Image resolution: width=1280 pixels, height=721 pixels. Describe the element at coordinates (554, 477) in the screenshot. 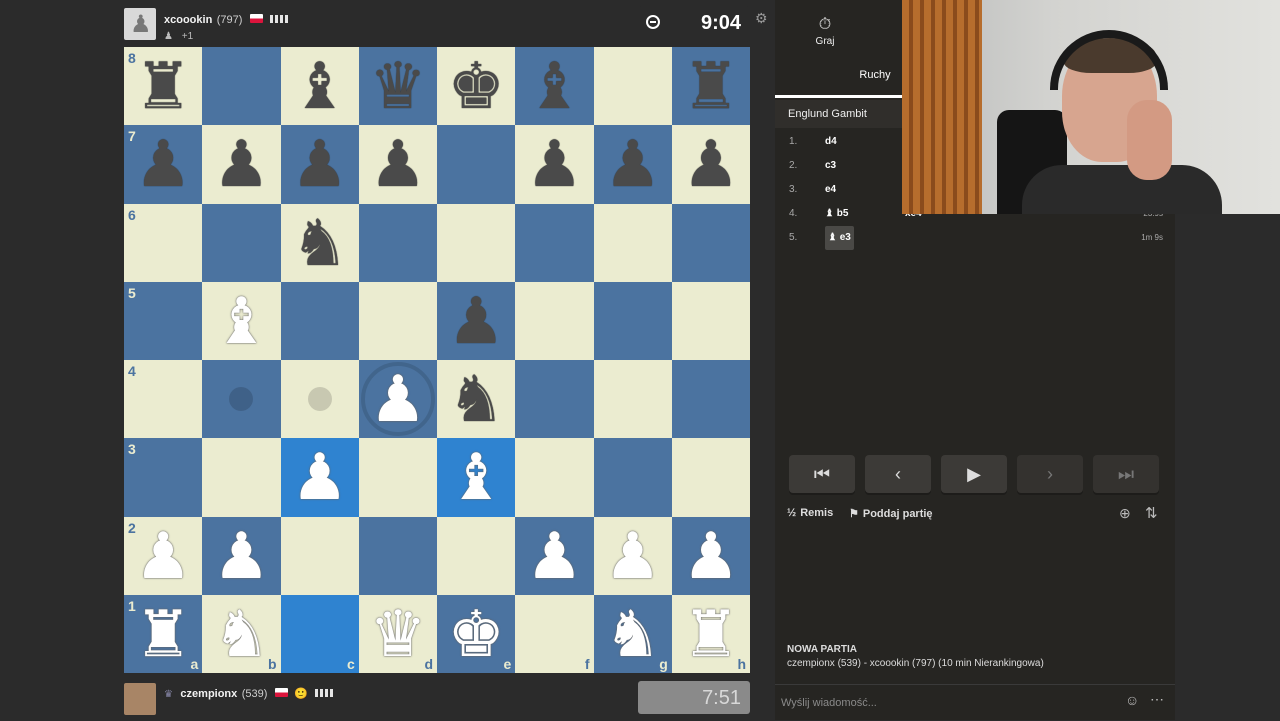

I see `square-f3` at that location.